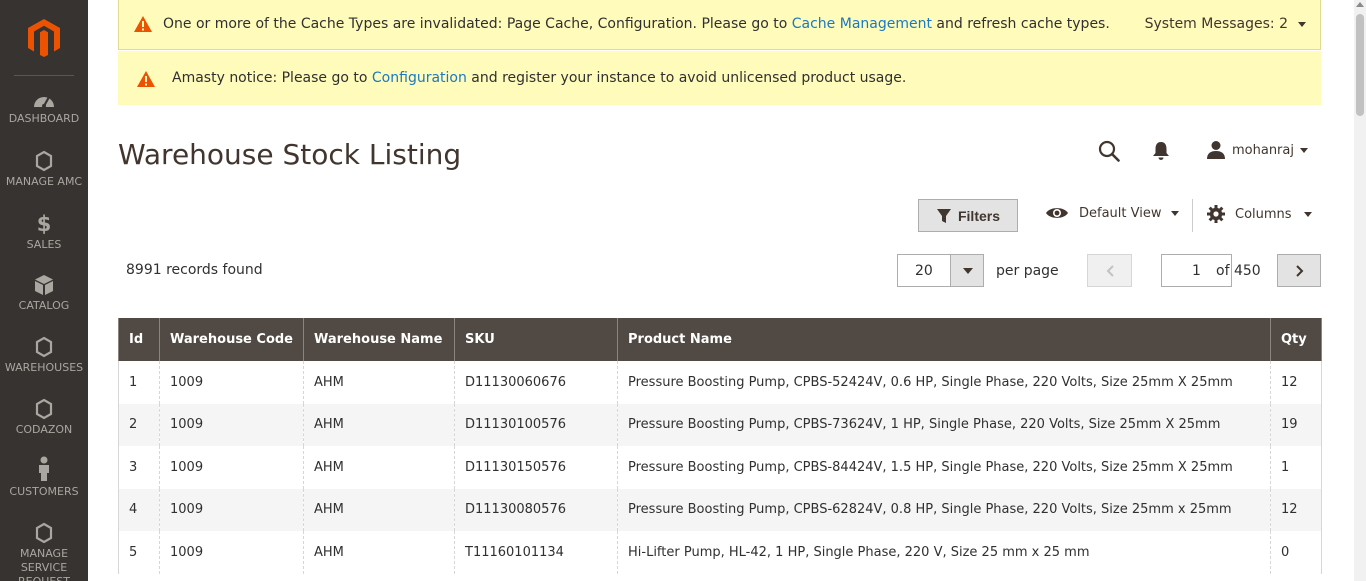 This screenshot has width=1366, height=581. I want to click on per-page-label: per page, so click(1027, 271).